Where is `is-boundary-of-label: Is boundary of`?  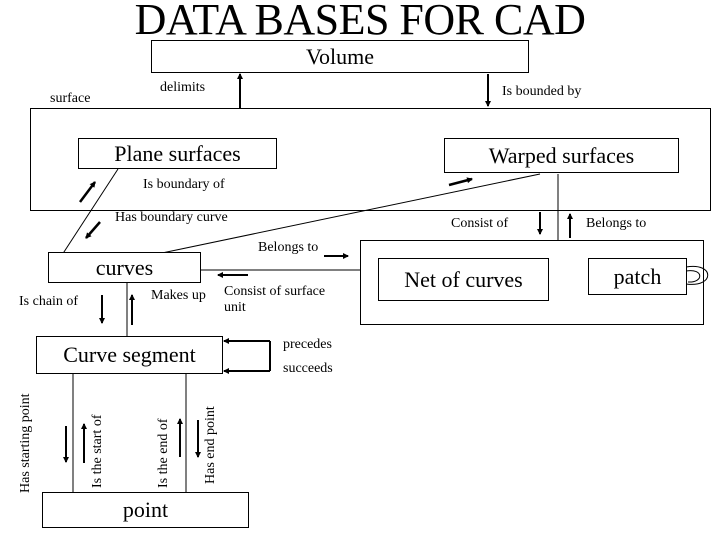
is-boundary-of-label: Is boundary of is located at coordinates (184, 184).